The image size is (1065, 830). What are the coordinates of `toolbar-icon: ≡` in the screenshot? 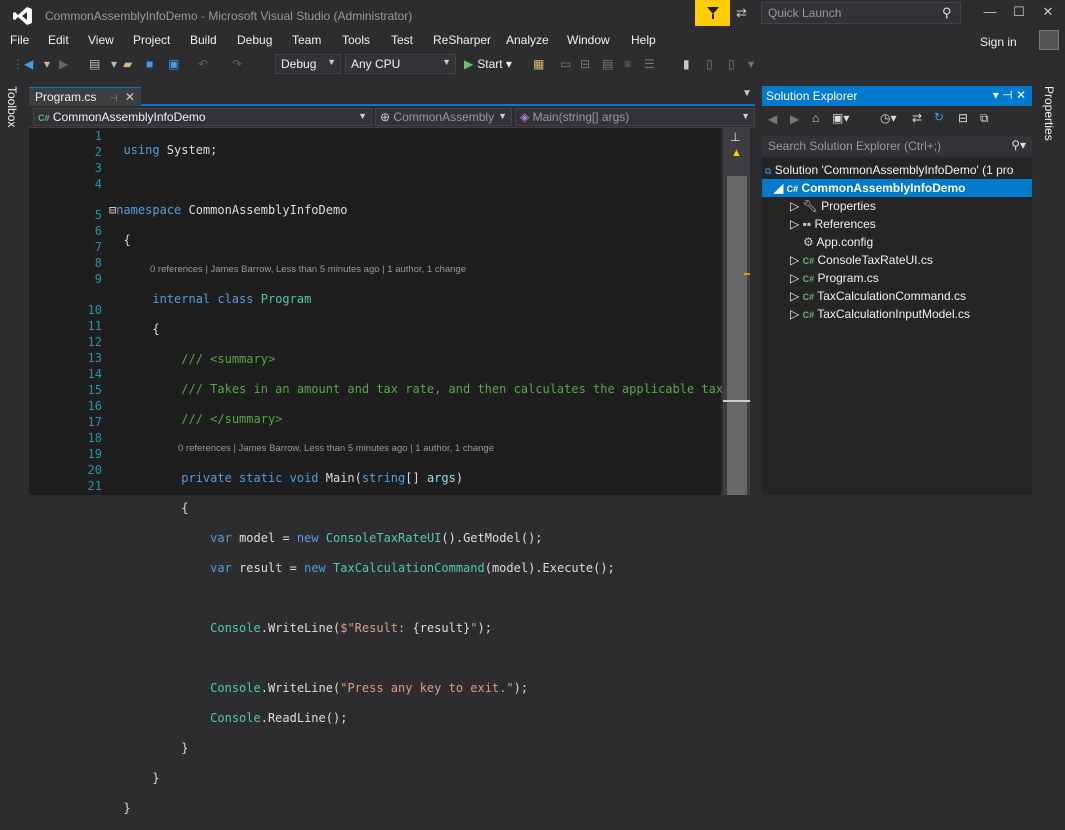 It's located at (628, 64).